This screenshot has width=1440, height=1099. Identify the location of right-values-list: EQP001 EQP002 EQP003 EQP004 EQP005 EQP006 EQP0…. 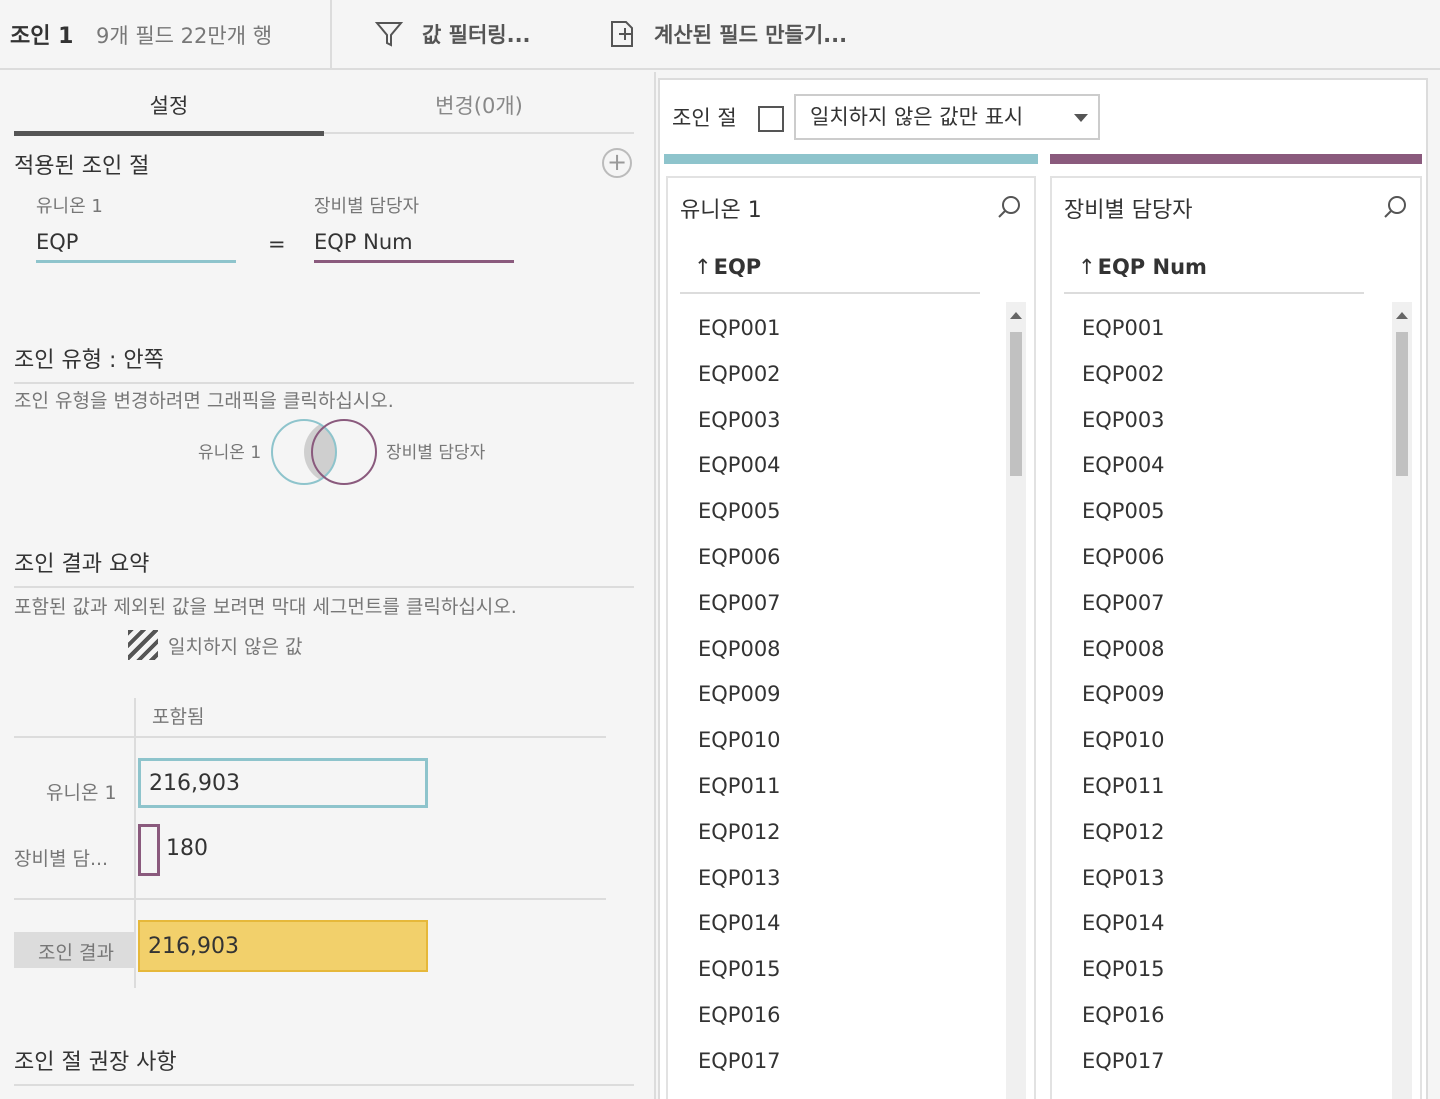
(1222, 695).